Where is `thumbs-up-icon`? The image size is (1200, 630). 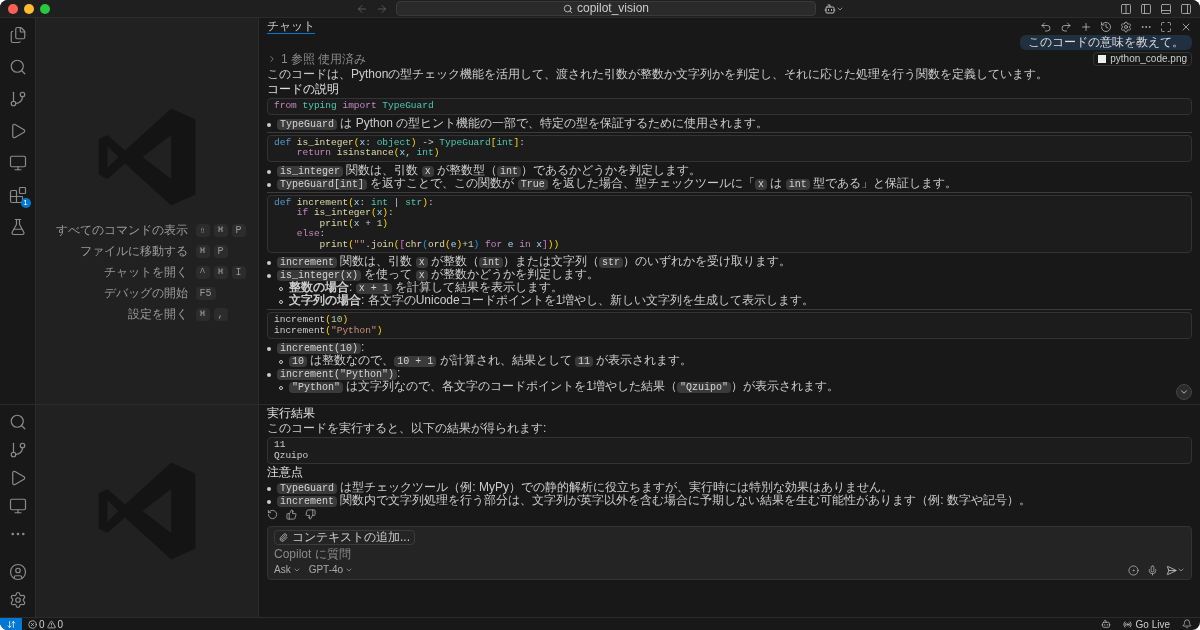 thumbs-up-icon is located at coordinates (291, 514).